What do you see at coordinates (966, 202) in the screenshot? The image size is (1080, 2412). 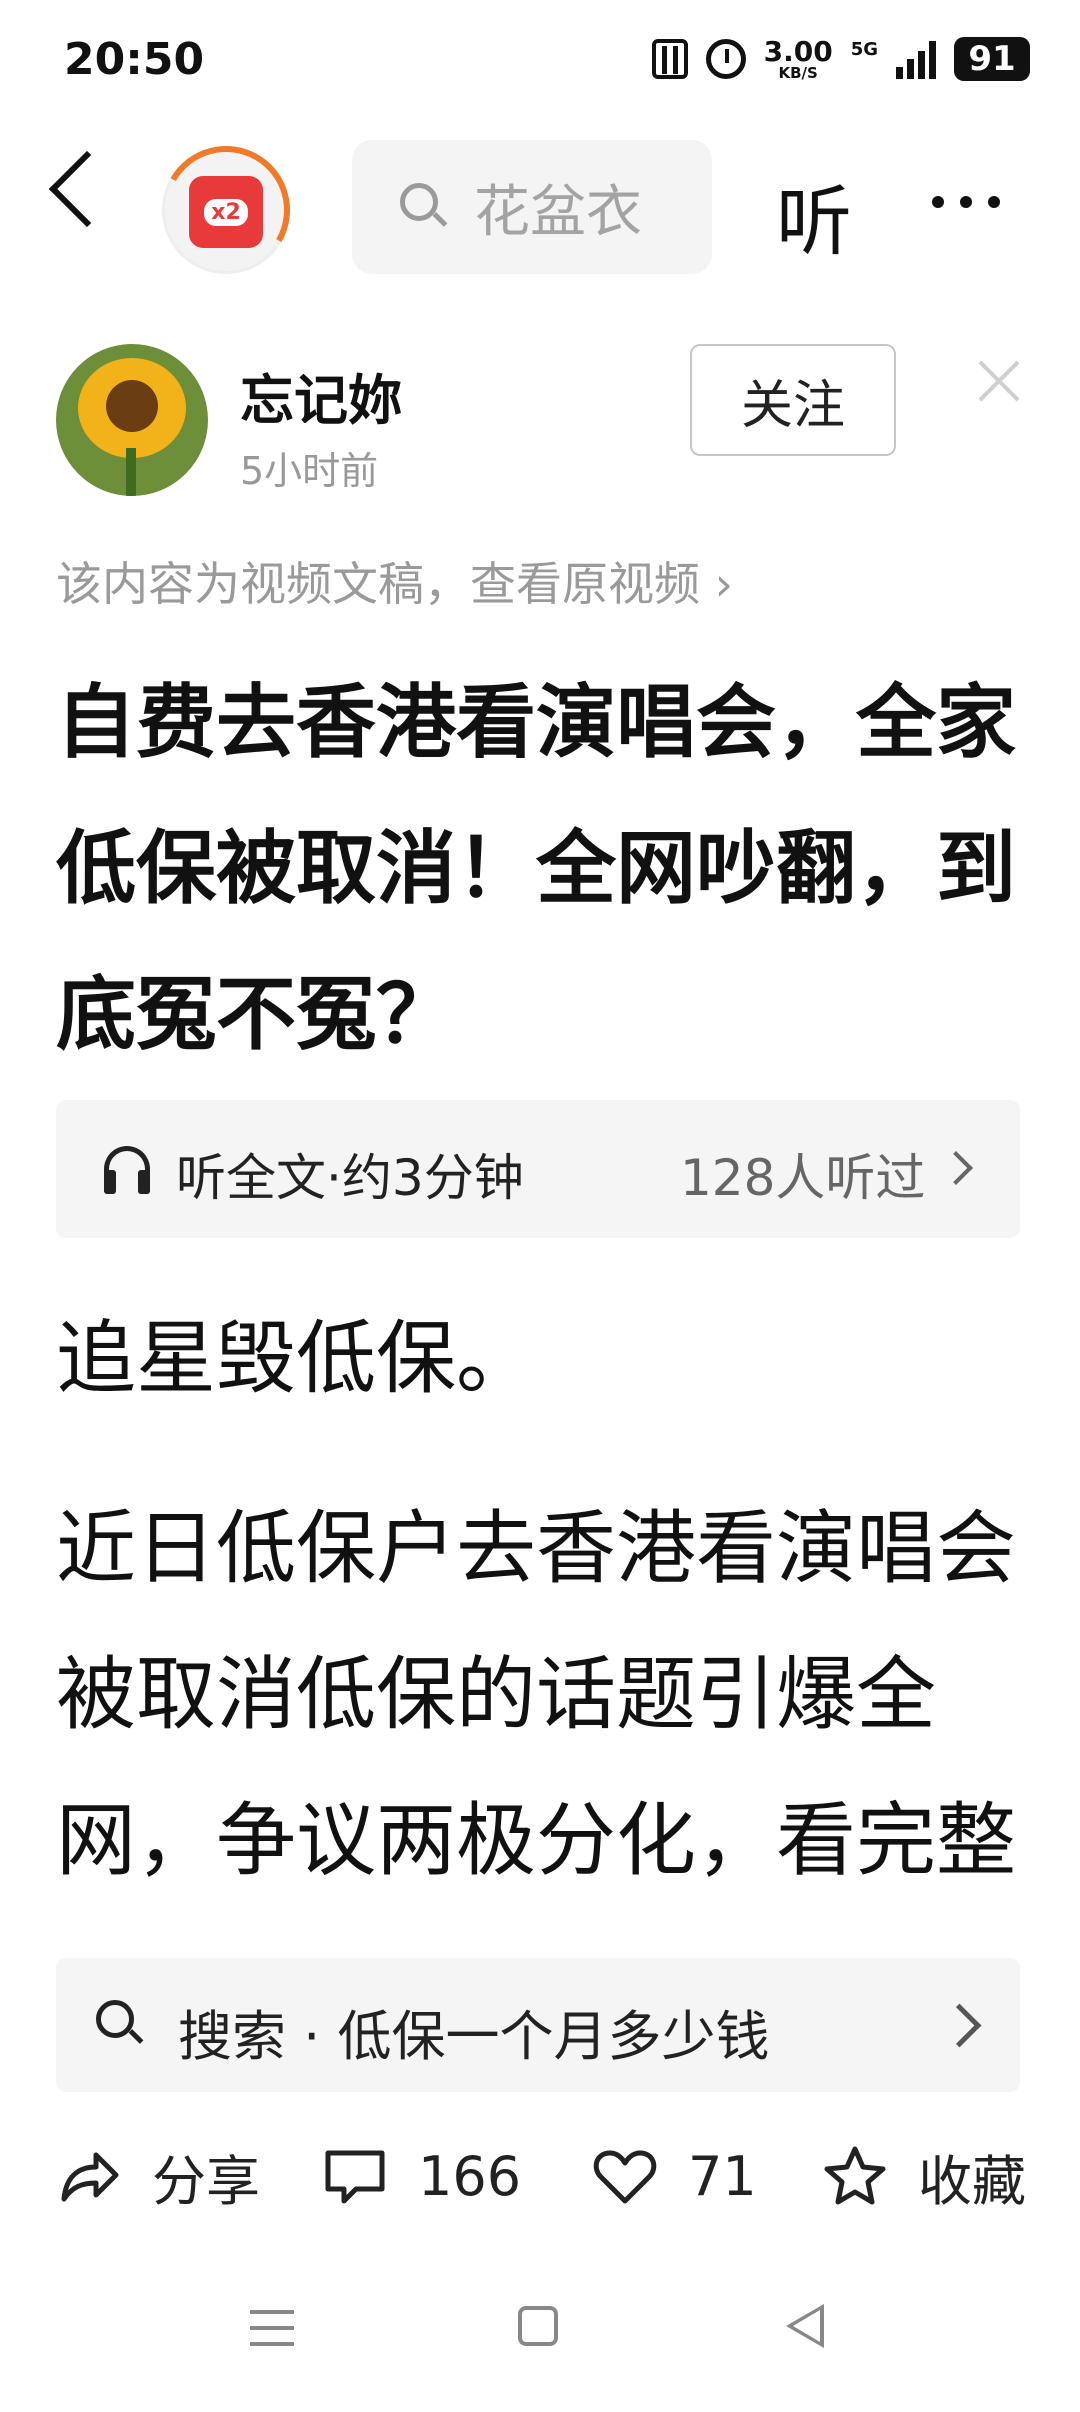 I see `more-options-icon` at bounding box center [966, 202].